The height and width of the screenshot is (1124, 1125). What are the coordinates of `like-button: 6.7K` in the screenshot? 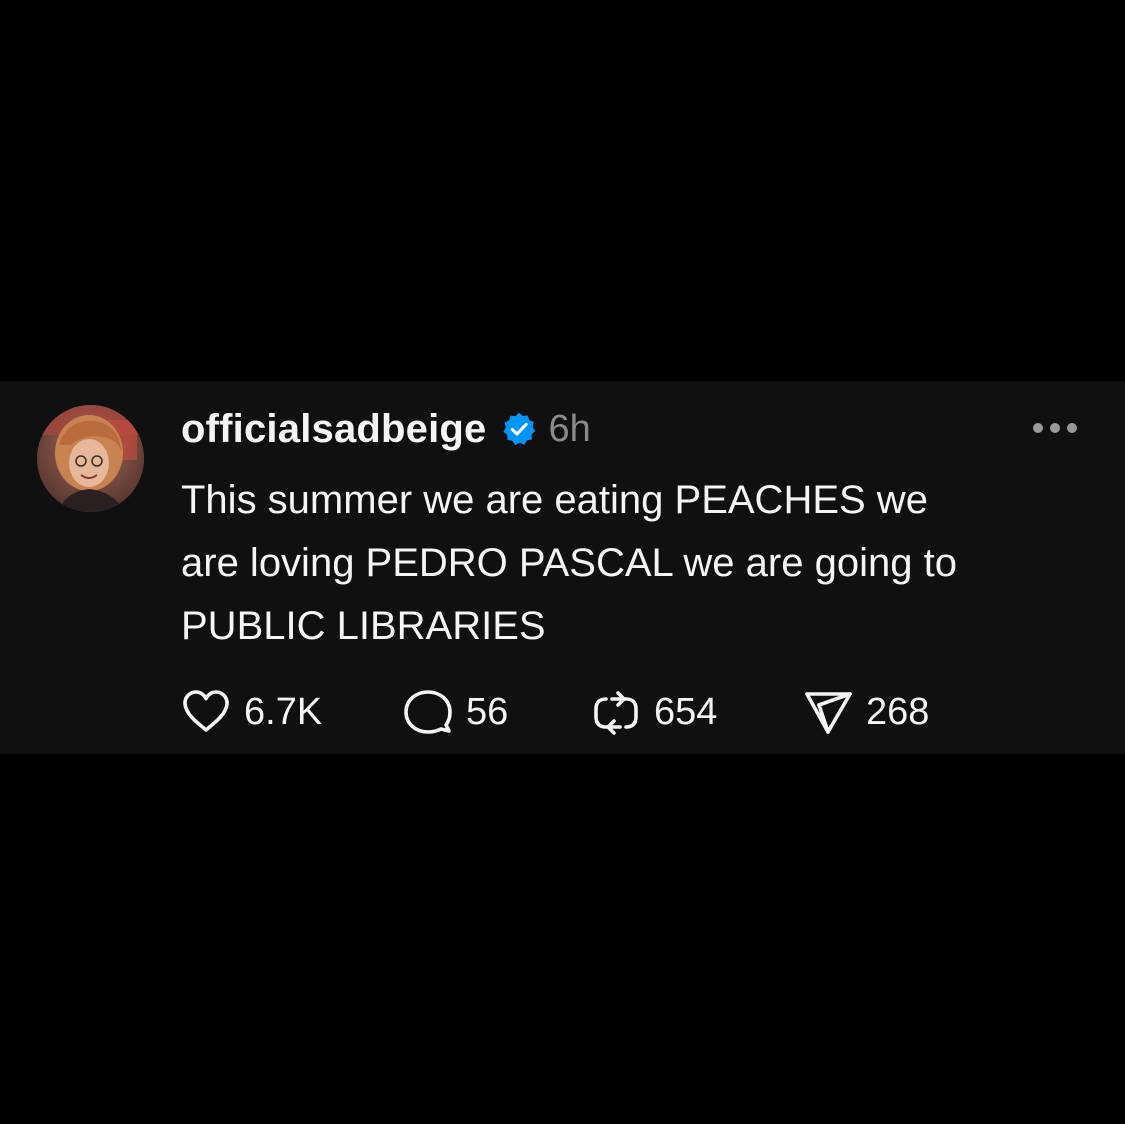 It's located at (291, 712).